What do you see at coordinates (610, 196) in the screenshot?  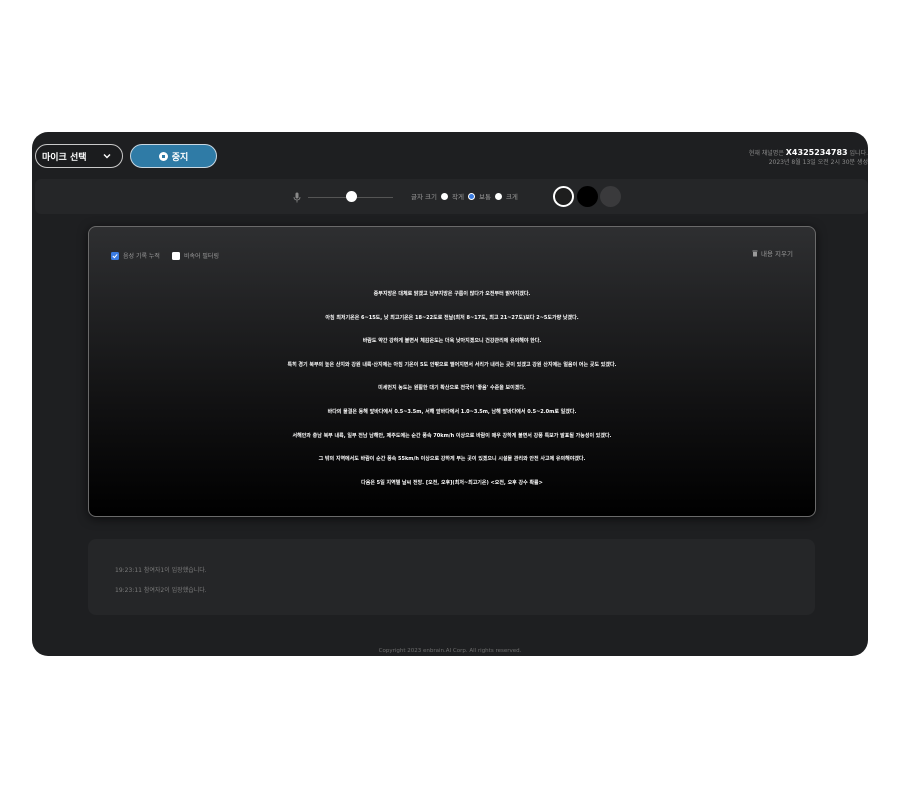 I see `theme-gray-button` at bounding box center [610, 196].